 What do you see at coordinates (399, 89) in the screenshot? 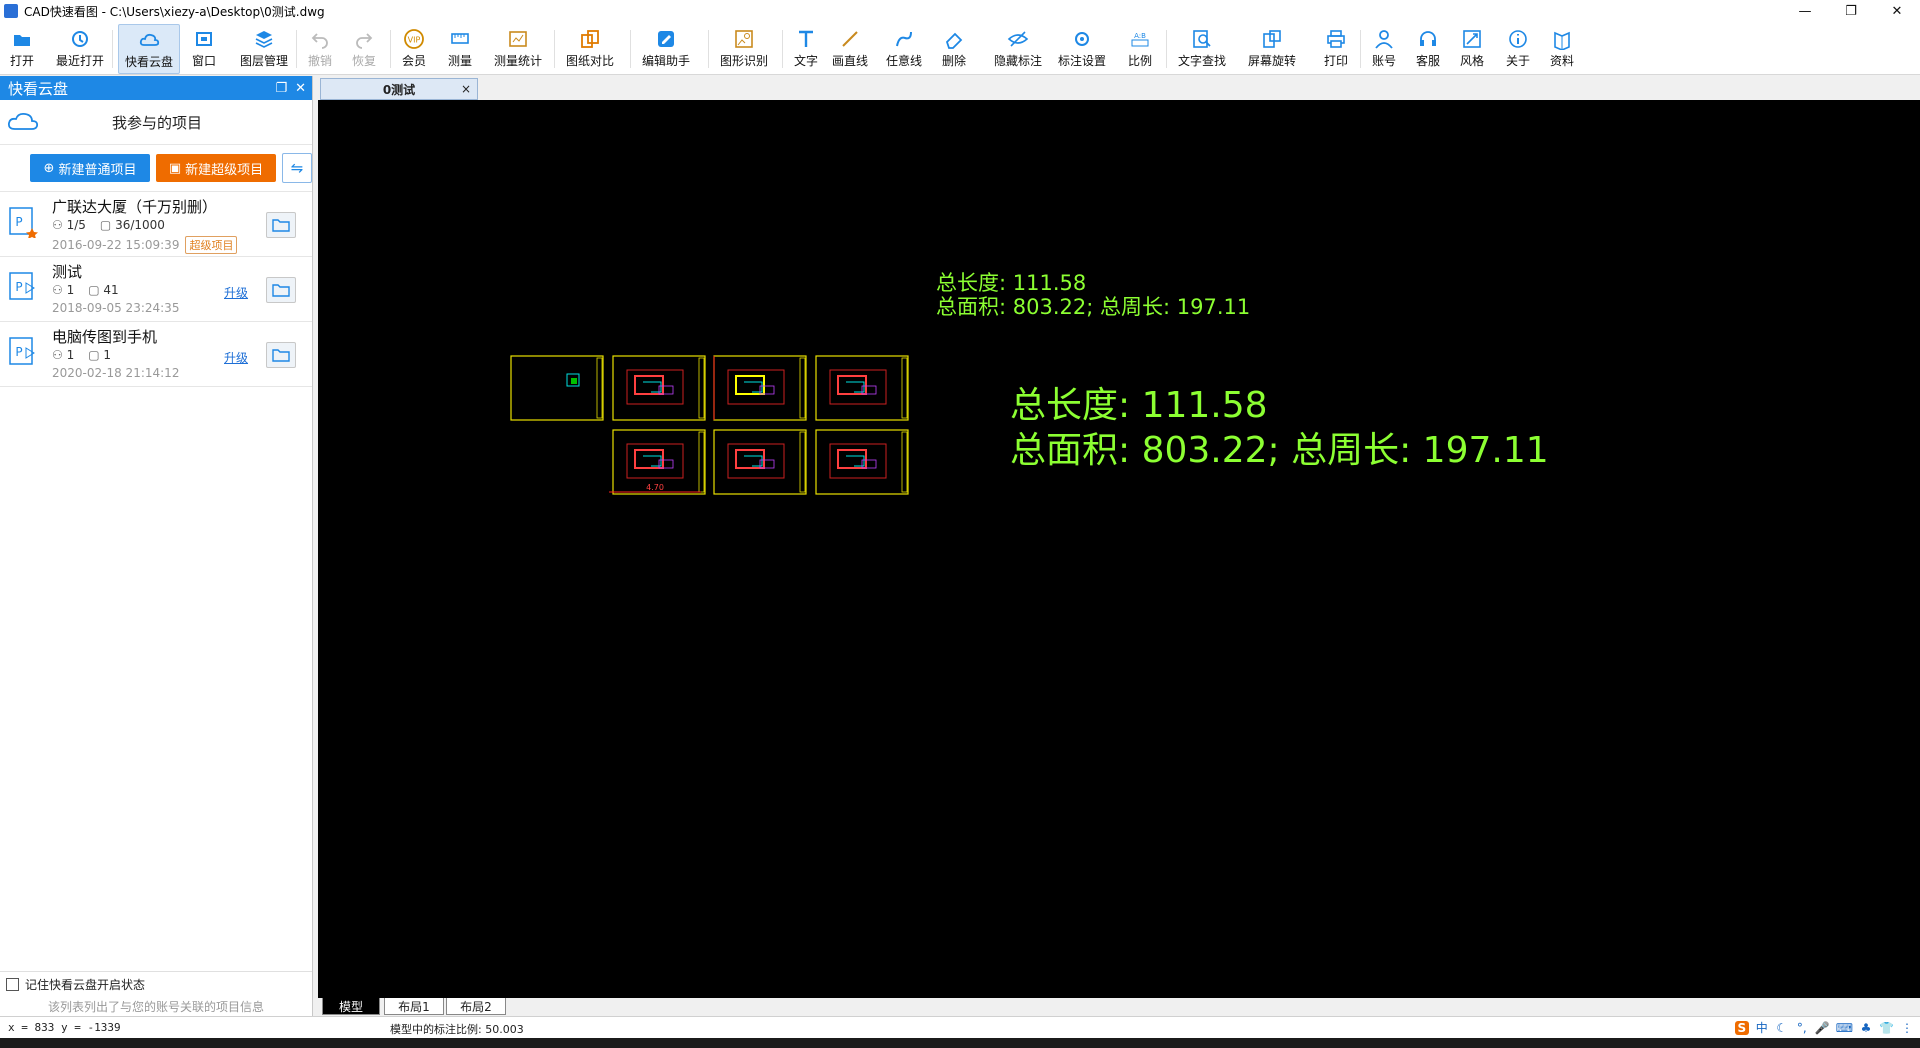
I see `document-tab: 0测试 ×` at bounding box center [399, 89].